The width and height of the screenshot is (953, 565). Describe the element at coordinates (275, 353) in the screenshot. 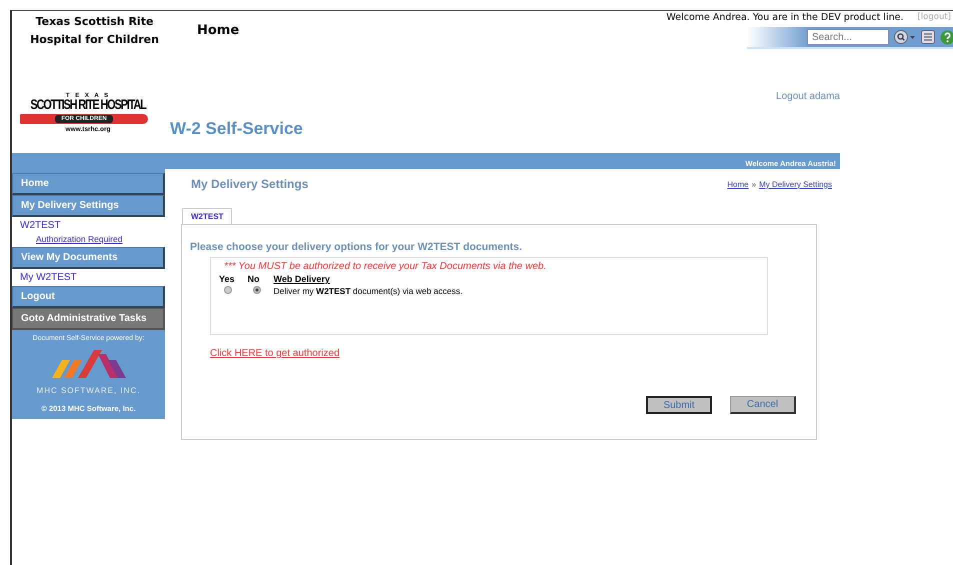

I see `authorize-link: Click HERE to get authorized` at that location.